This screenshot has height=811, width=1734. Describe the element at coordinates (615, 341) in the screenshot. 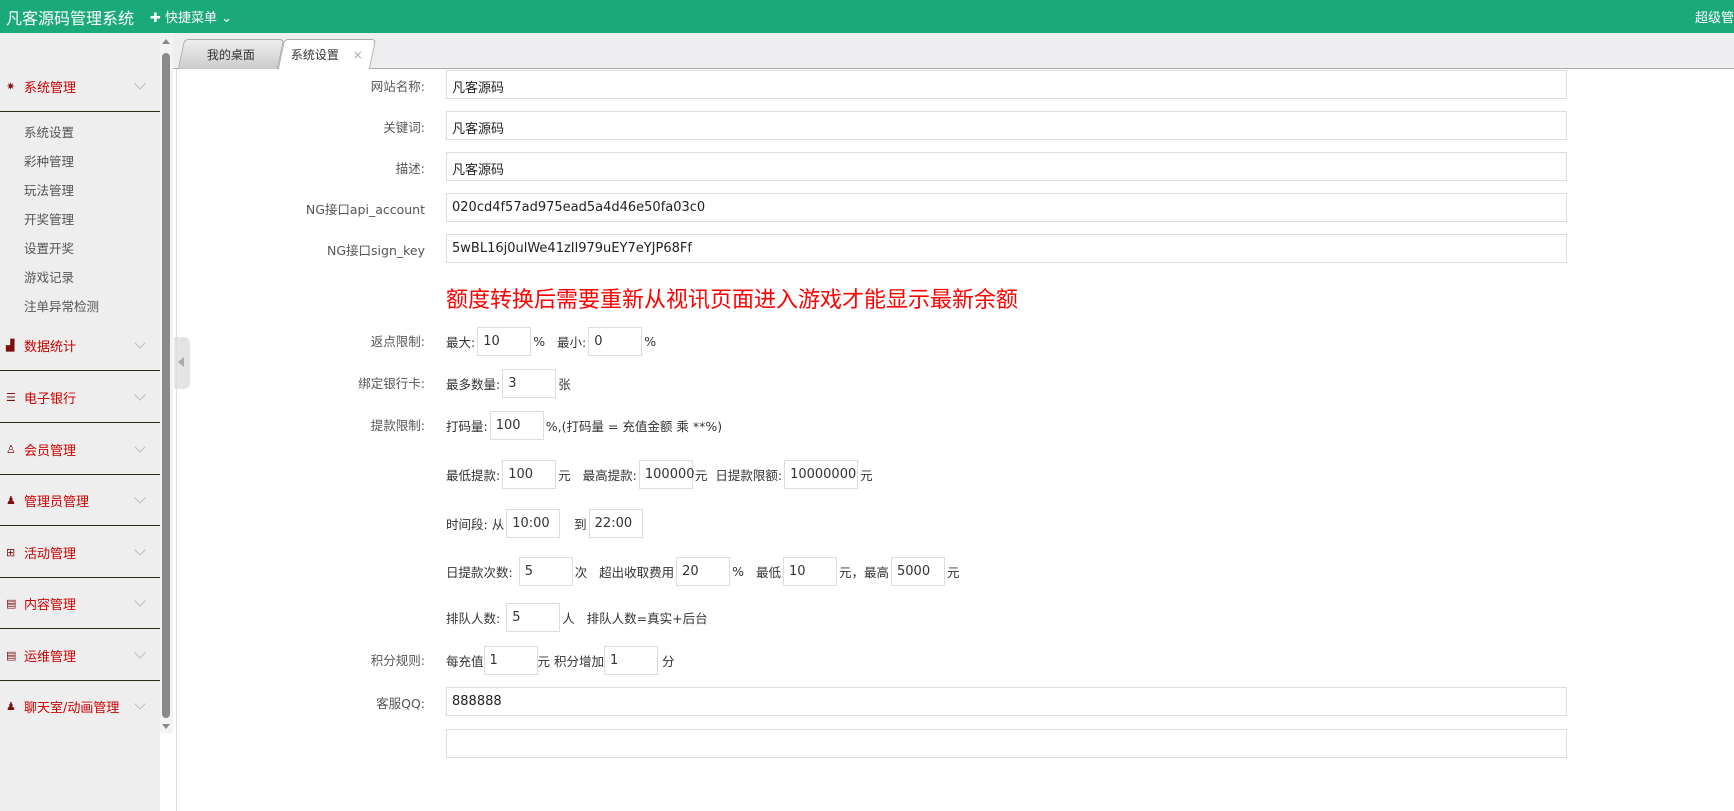

I see `rebate-min-input: 0` at that location.